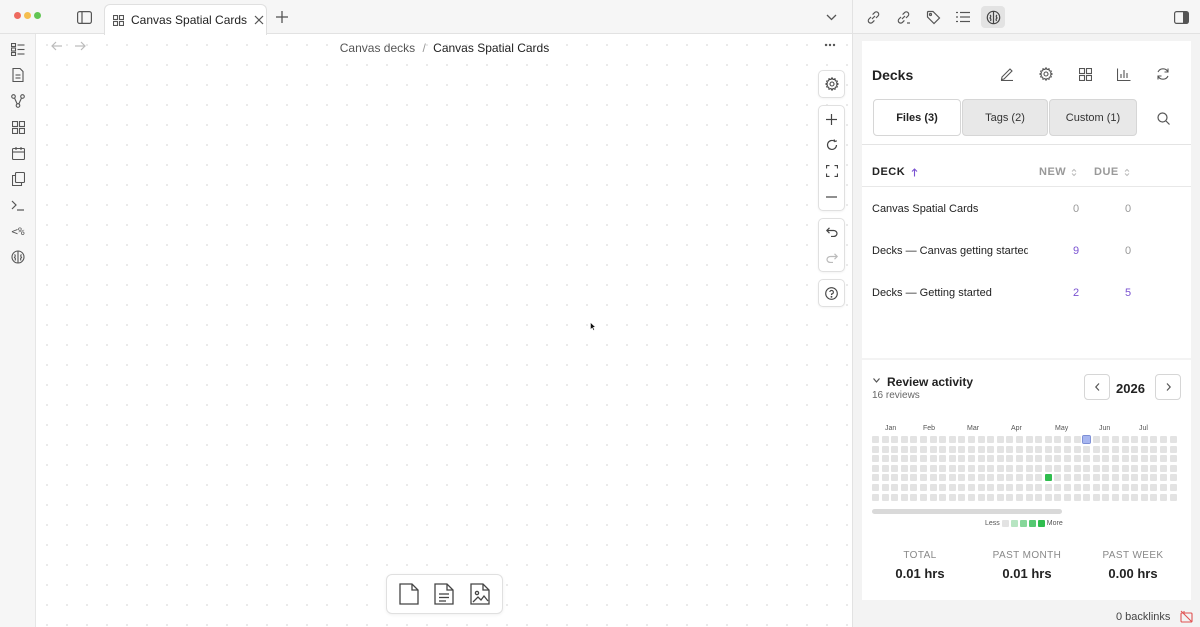 The height and width of the screenshot is (627, 1200). Describe the element at coordinates (18, 153) in the screenshot. I see `calendar-icon` at that location.